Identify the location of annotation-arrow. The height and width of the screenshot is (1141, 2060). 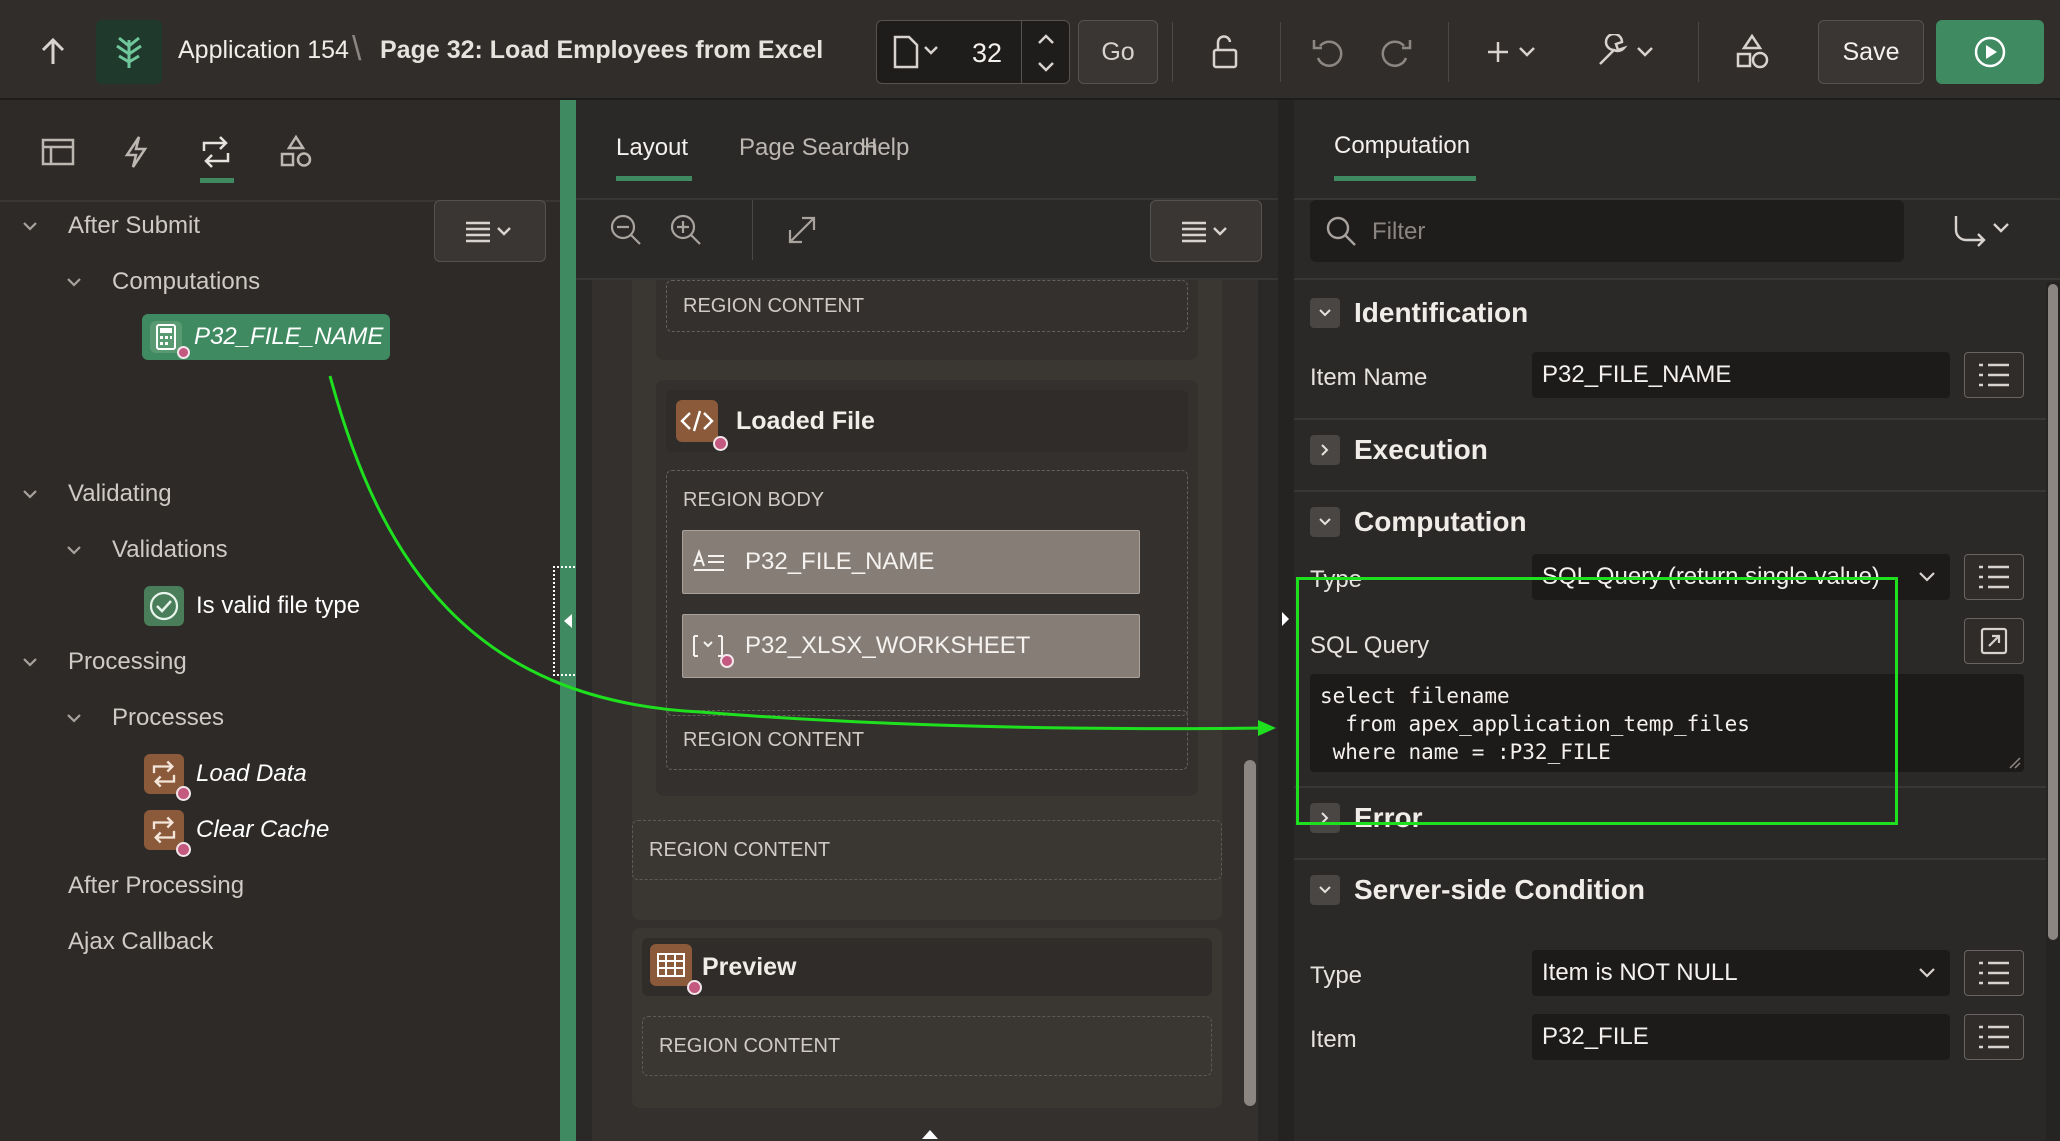
(802, 555).